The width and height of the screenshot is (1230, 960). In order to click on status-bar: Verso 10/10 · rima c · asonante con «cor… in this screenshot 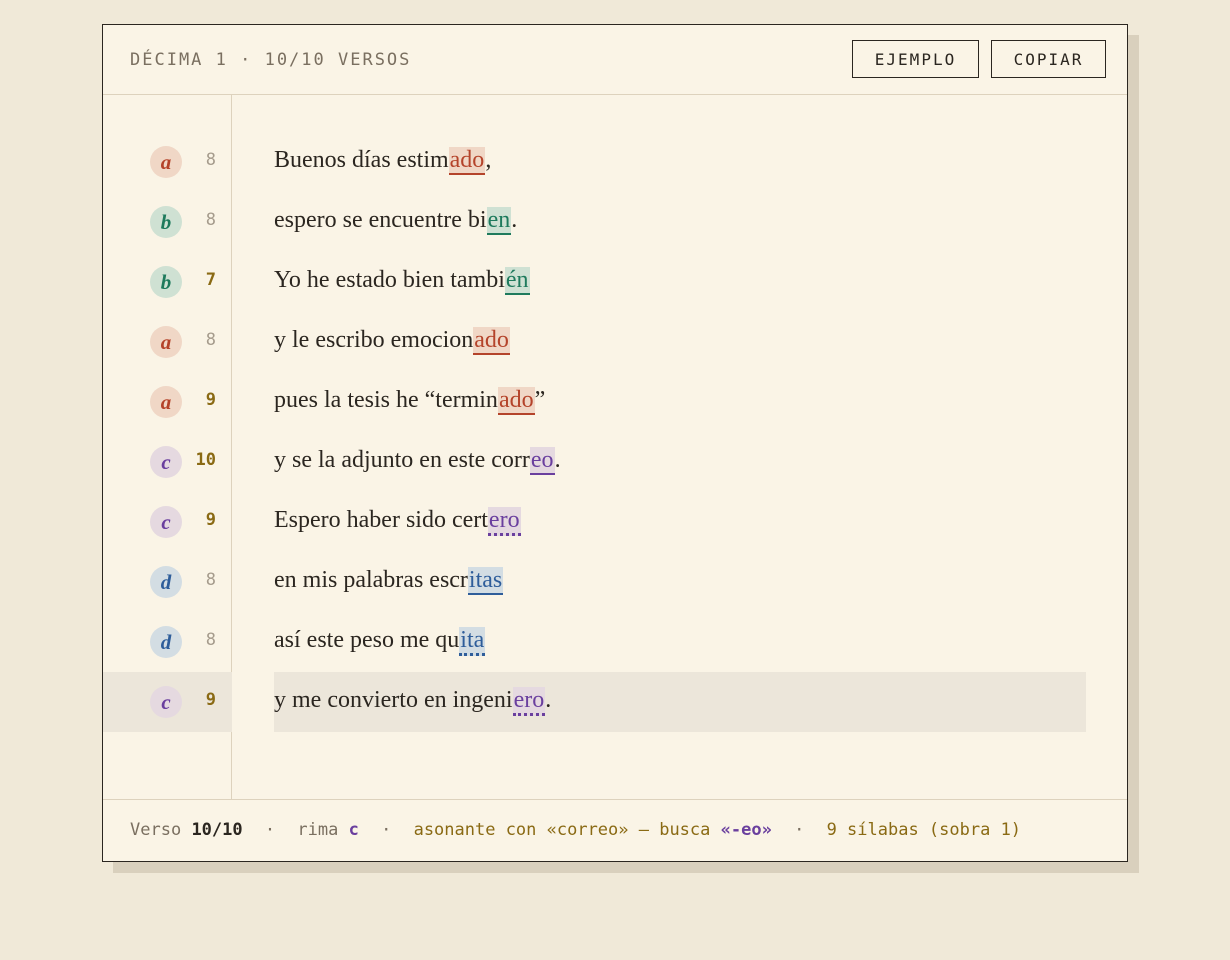, I will do `click(615, 830)`.